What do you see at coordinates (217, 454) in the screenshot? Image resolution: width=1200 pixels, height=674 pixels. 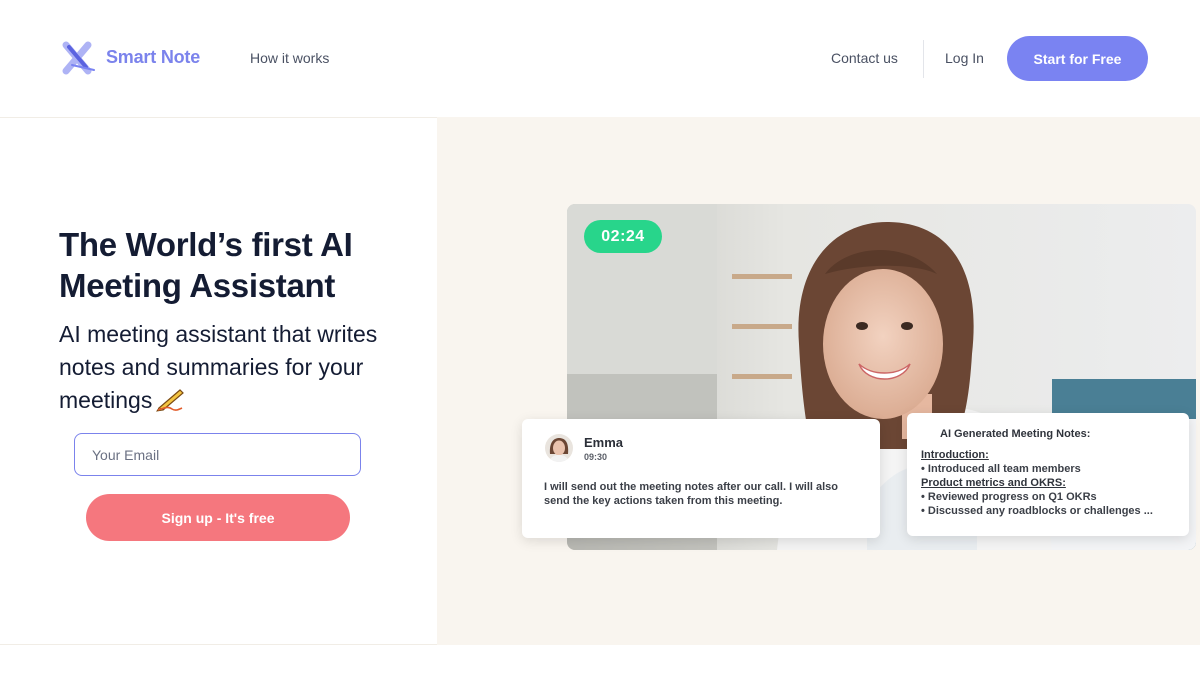 I see `email-input` at bounding box center [217, 454].